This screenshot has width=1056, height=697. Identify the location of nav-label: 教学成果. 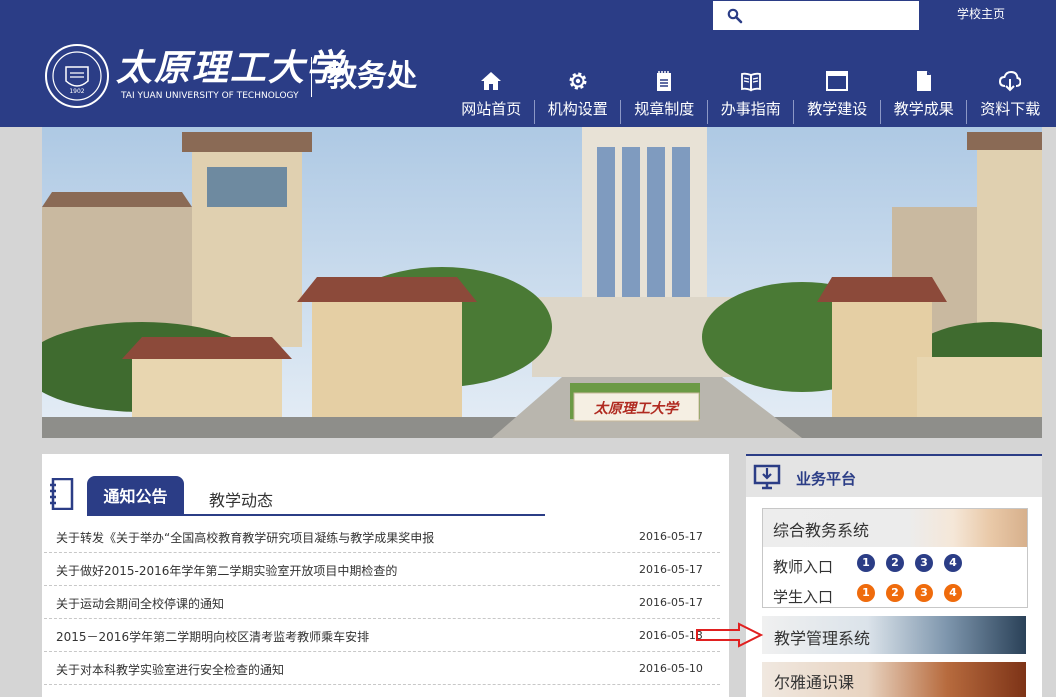
(923, 109).